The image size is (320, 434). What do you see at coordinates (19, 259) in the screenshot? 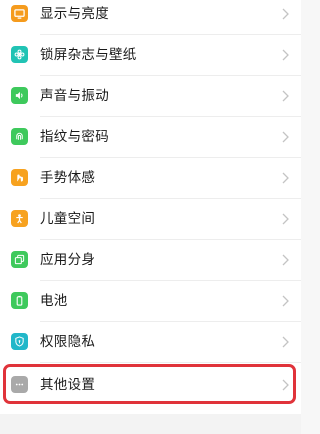
I see `app-clone-icon` at bounding box center [19, 259].